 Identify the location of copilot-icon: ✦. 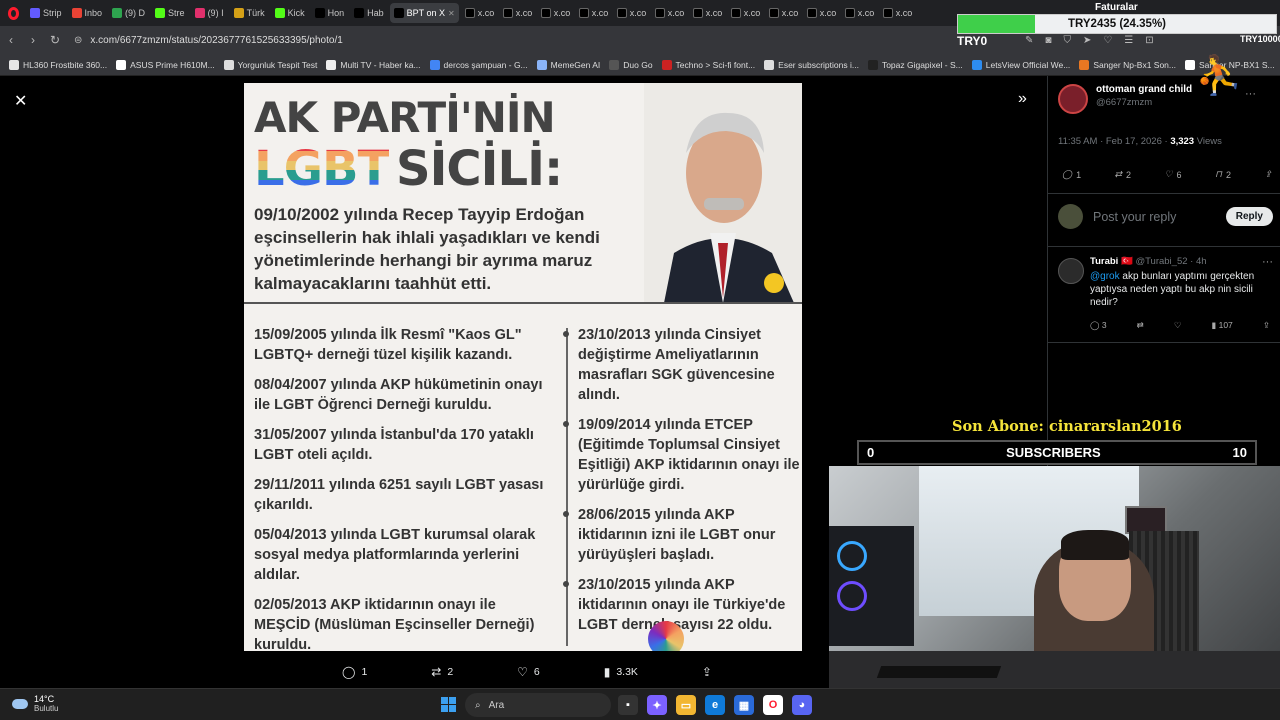
(657, 705).